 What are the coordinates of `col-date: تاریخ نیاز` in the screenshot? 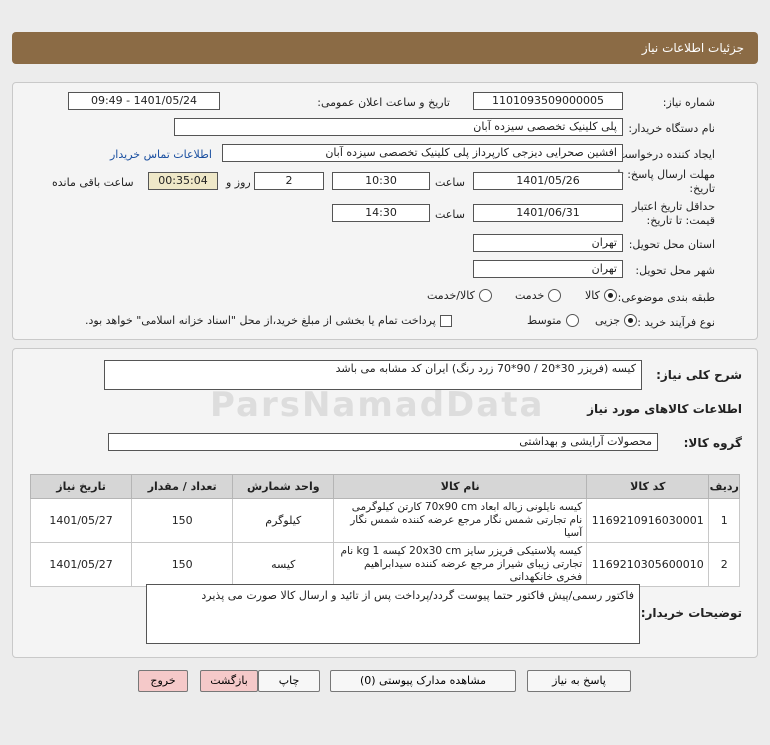 It's located at (81, 486).